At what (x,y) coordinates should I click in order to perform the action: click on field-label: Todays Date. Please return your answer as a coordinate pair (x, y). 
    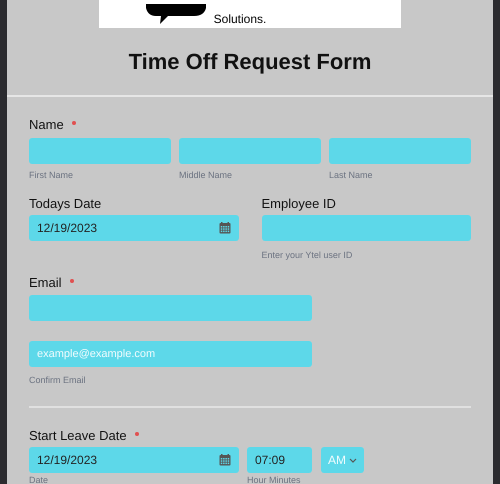
    Looking at the image, I should click on (65, 204).